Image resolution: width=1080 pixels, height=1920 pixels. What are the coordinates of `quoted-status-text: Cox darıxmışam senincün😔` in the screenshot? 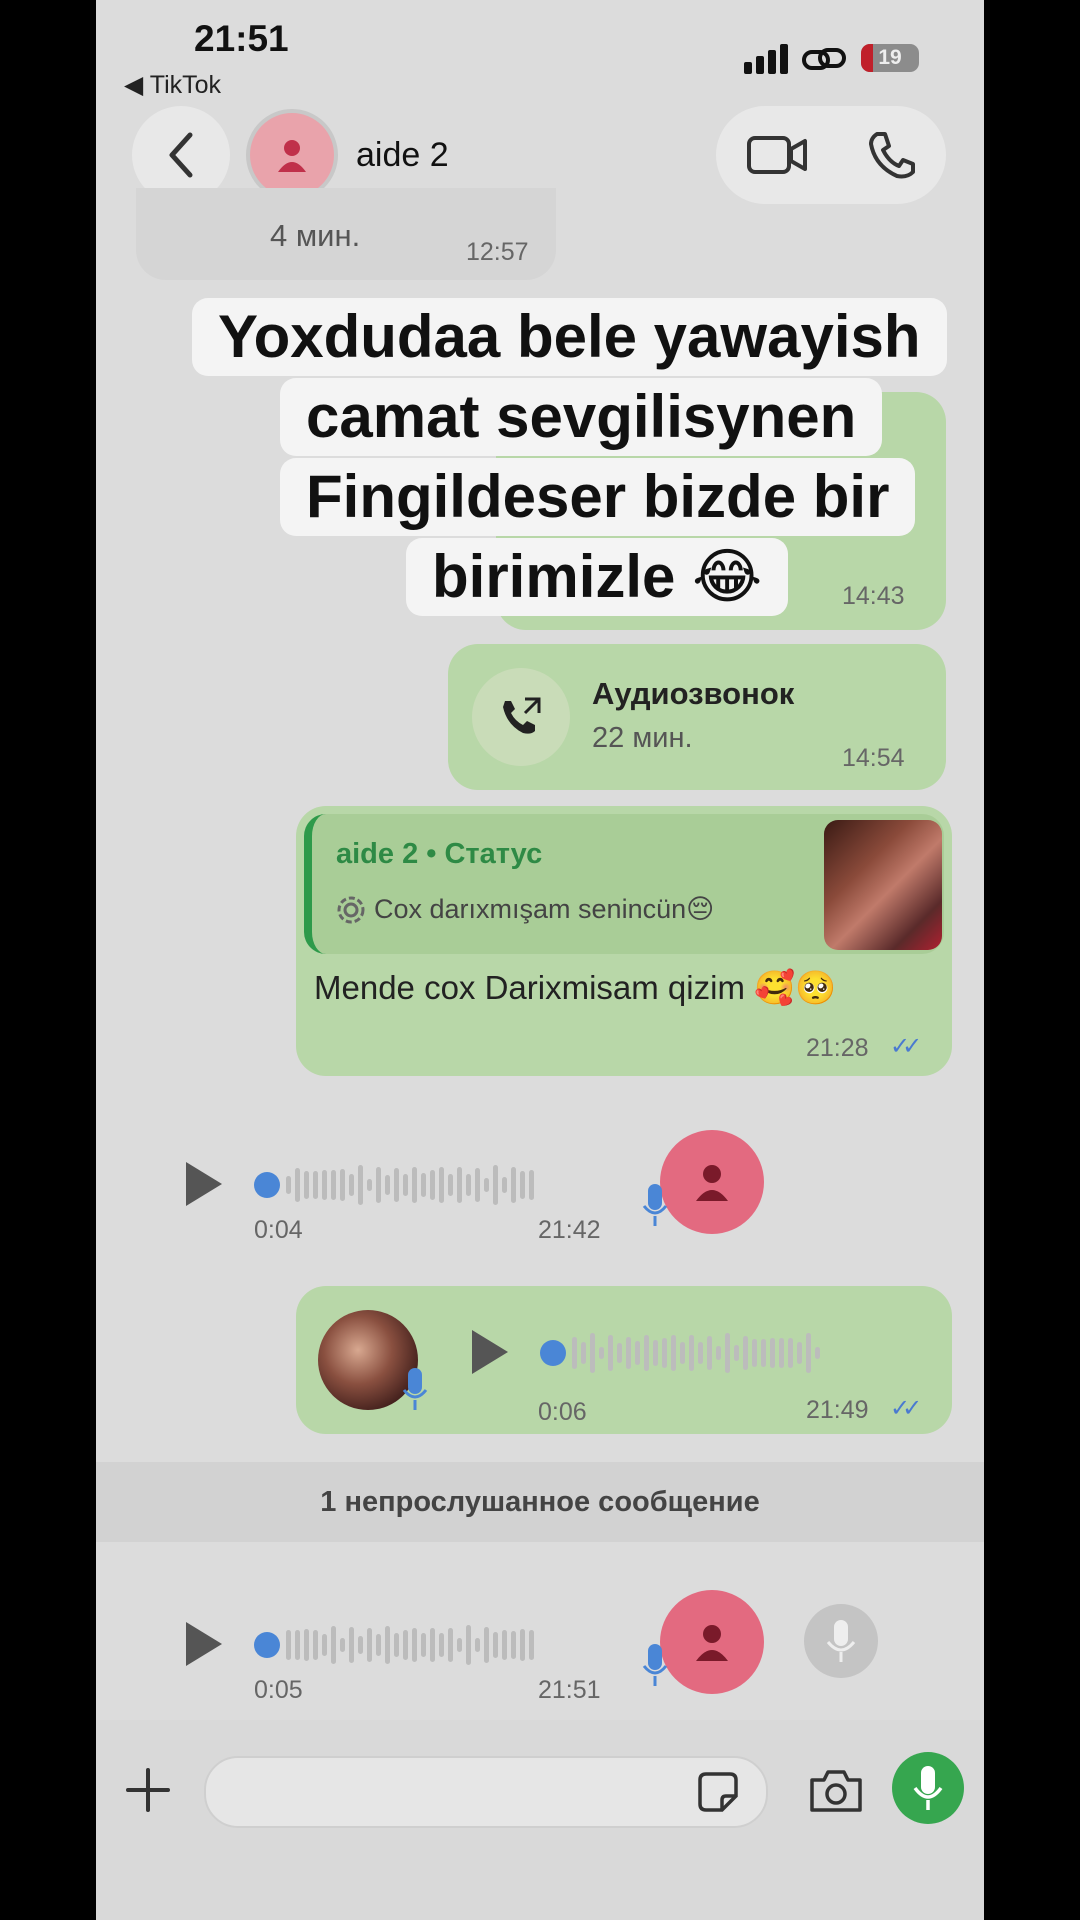 It's located at (544, 909).